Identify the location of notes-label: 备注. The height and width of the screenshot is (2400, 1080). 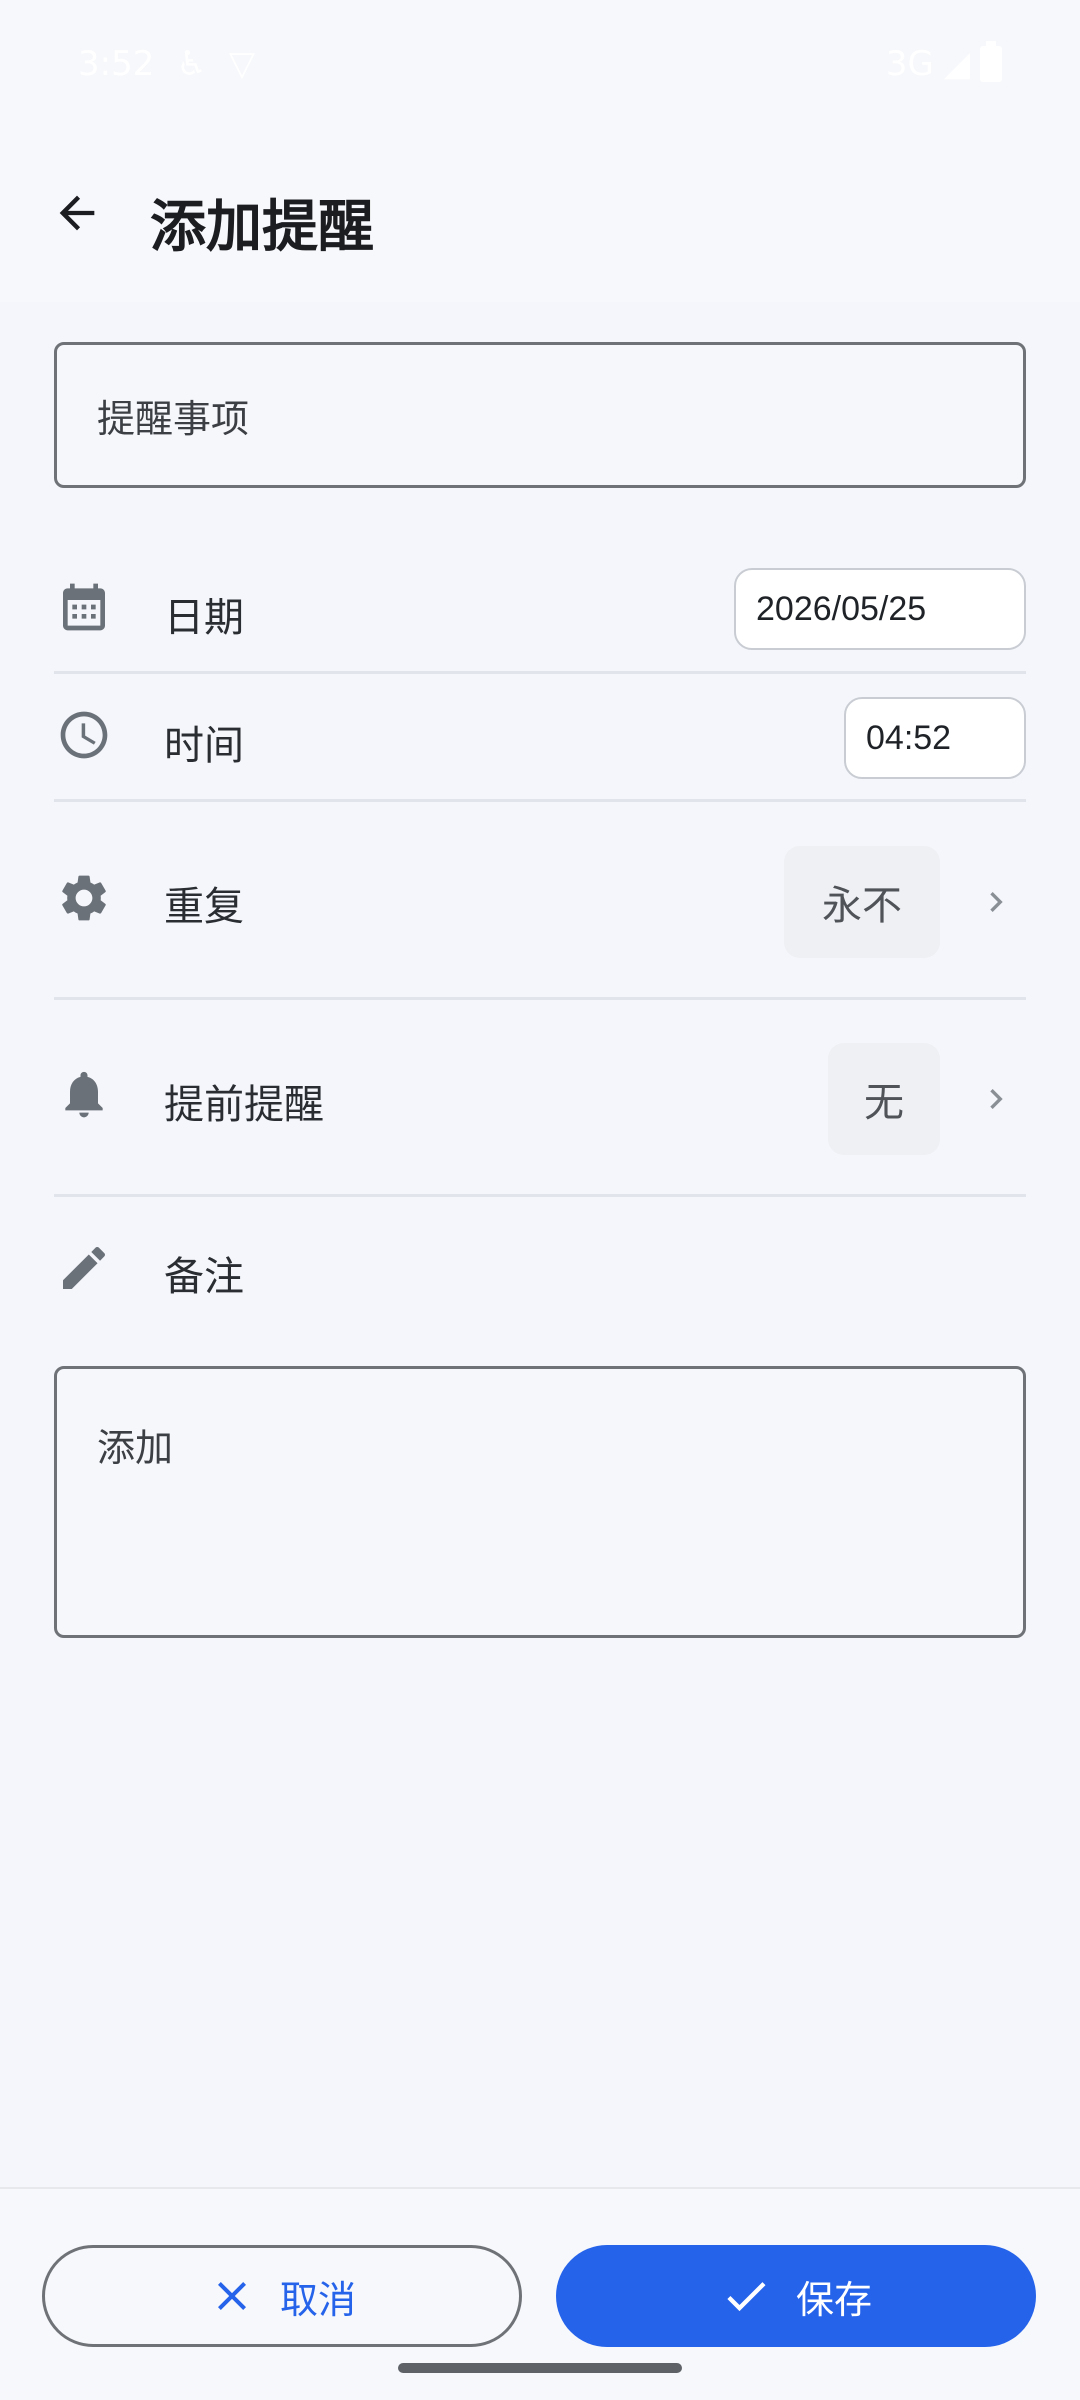
(204, 1277).